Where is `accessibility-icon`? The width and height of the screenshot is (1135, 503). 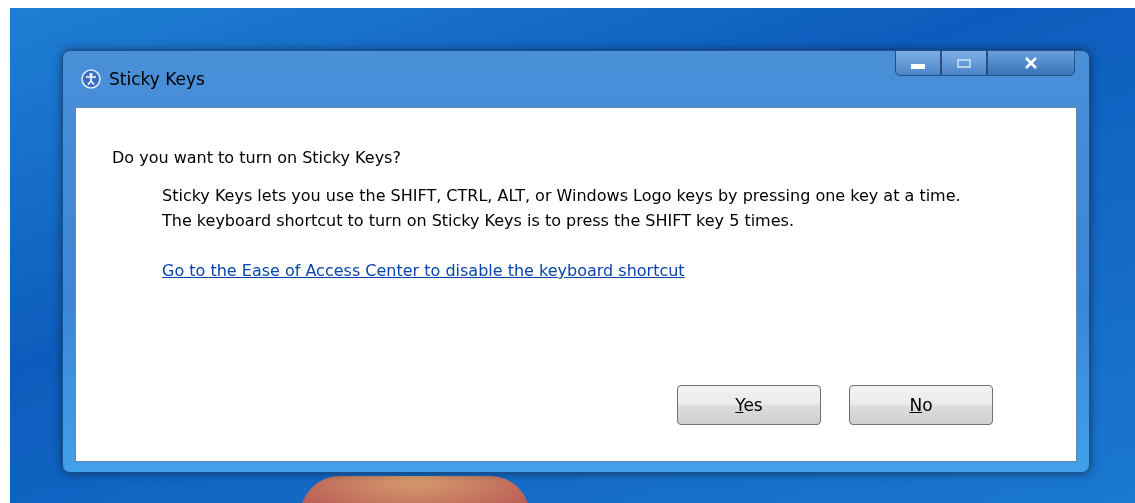 accessibility-icon is located at coordinates (91, 79).